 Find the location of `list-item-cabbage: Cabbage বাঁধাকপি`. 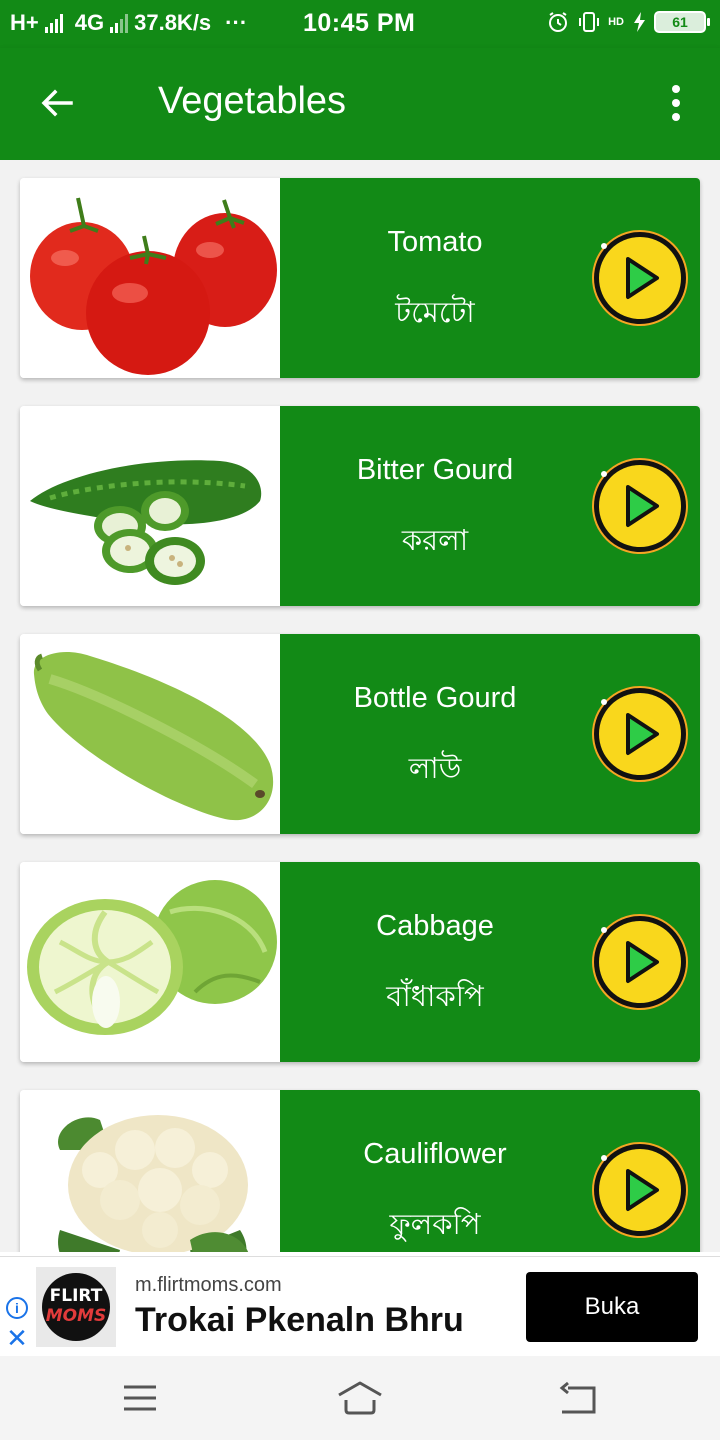

list-item-cabbage: Cabbage বাঁধাকপি is located at coordinates (360, 962).